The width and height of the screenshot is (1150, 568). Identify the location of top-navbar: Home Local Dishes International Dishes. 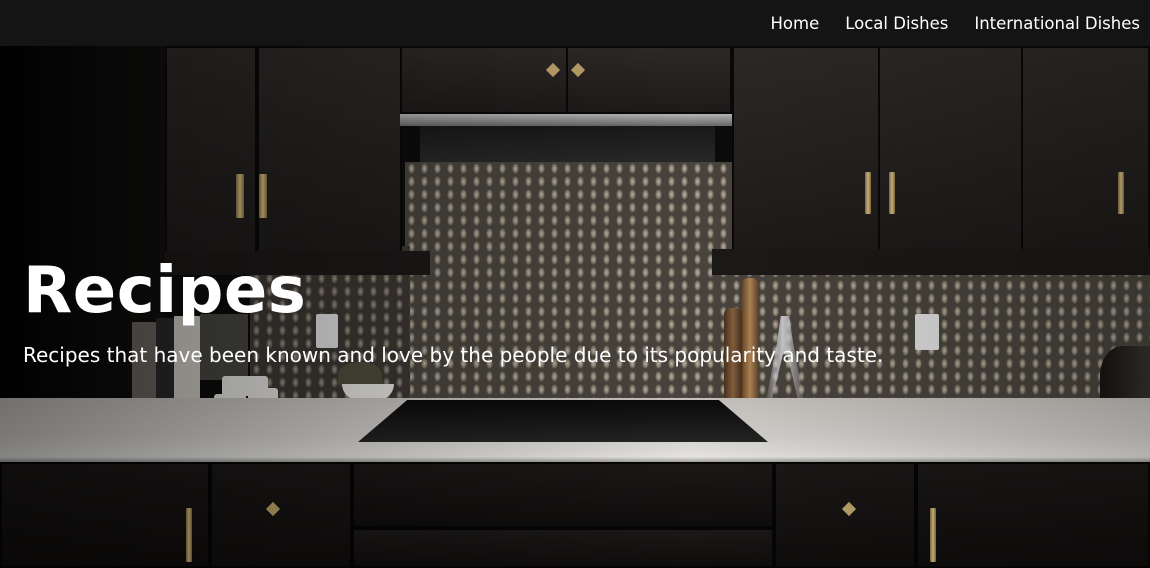
(575, 23).